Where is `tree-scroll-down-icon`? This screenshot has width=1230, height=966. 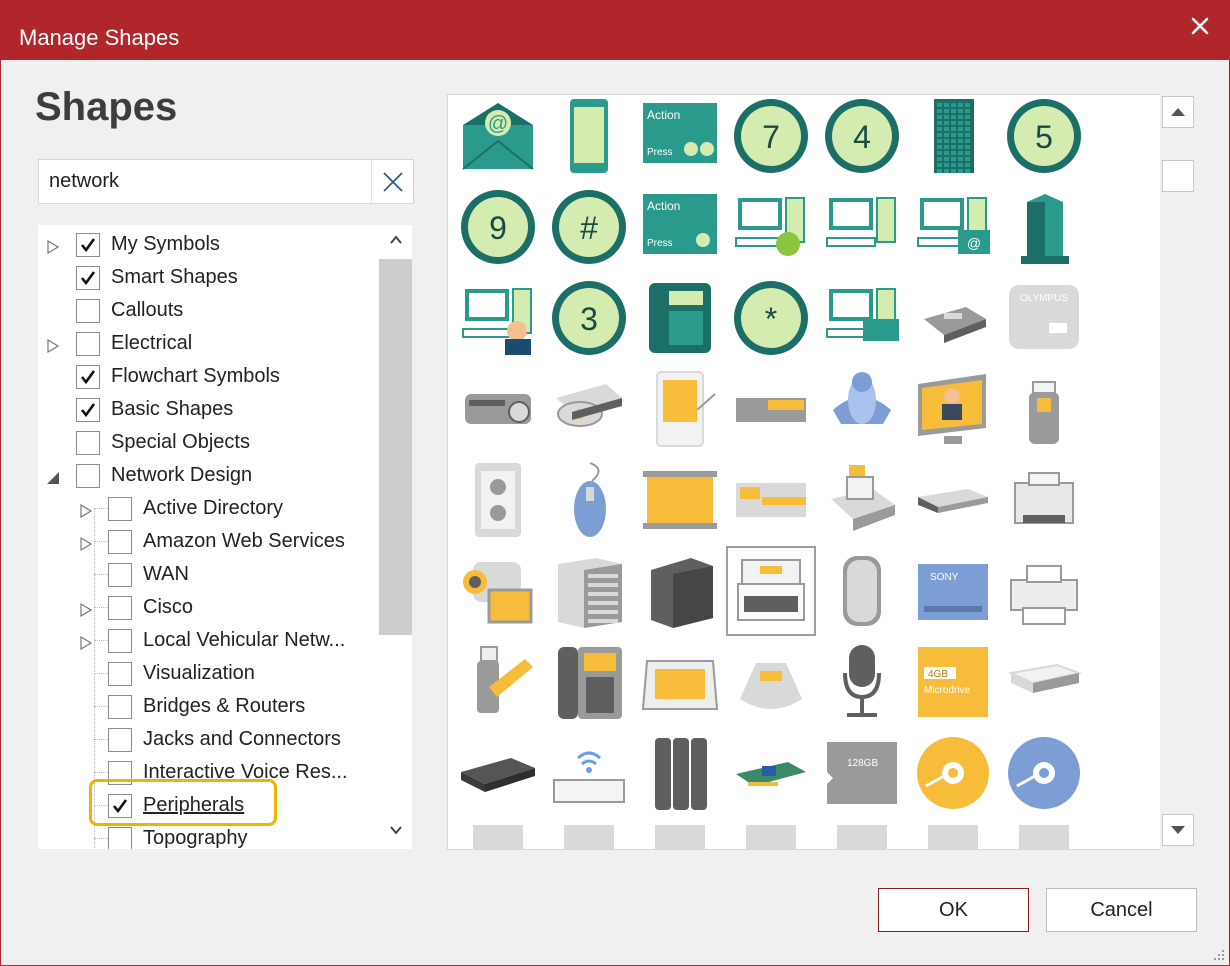
tree-scroll-down-icon is located at coordinates (395, 830).